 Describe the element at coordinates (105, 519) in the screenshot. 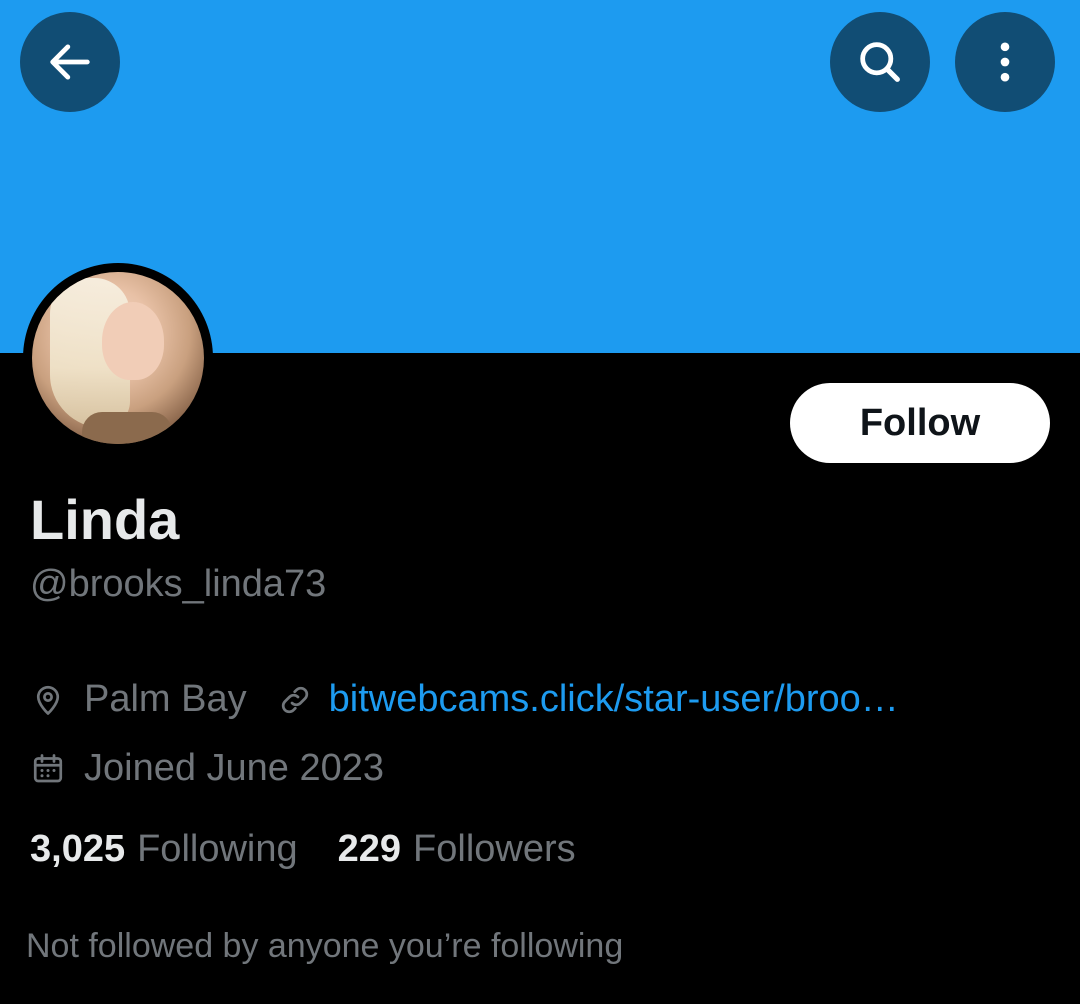

I see `display-name: Linda` at that location.